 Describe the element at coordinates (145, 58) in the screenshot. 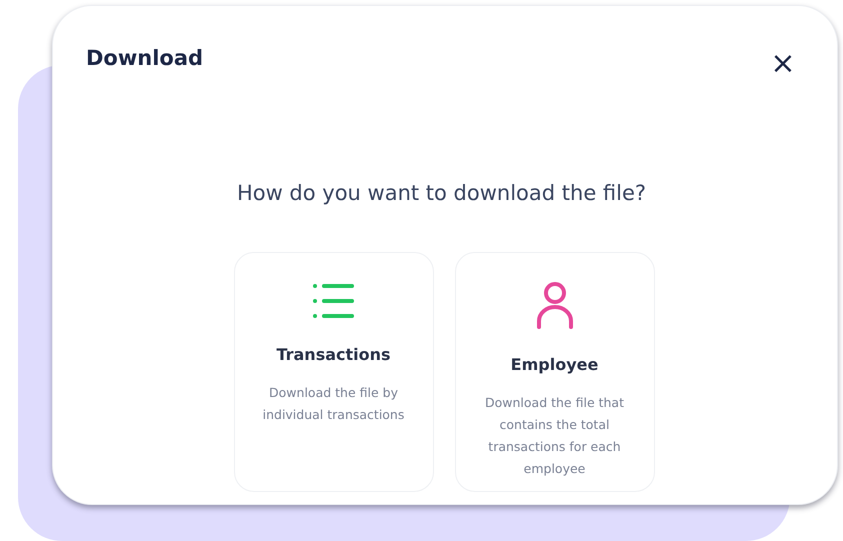

I see `dialog-title: Download` at that location.